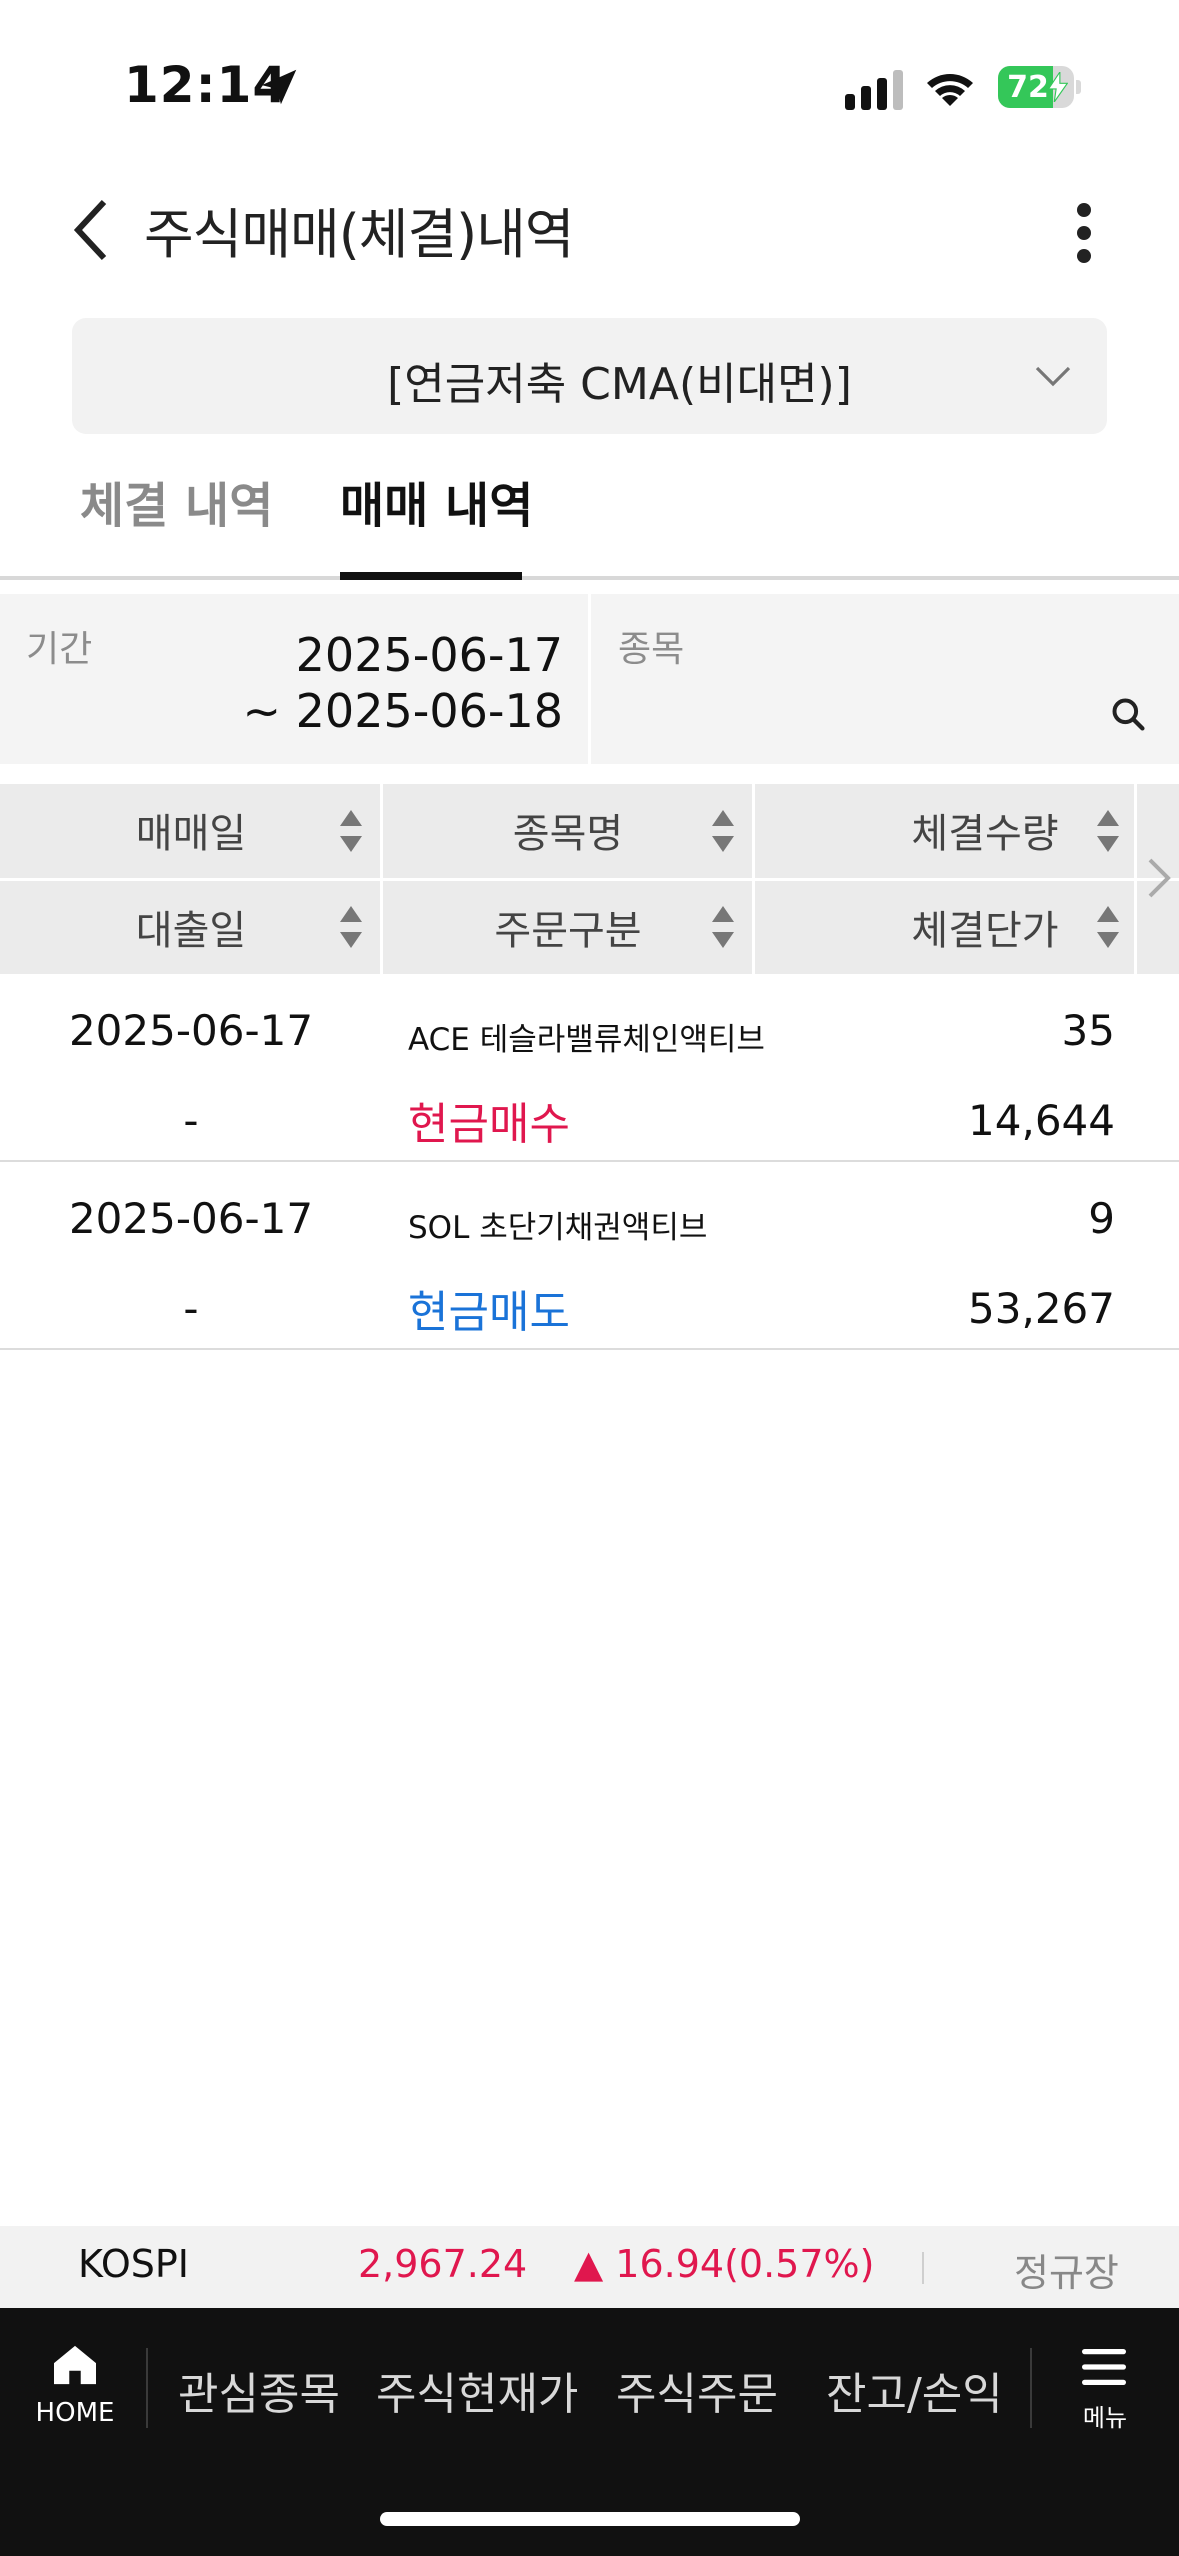 The height and width of the screenshot is (2556, 1179). What do you see at coordinates (1041, 1308) in the screenshot?
I see `exec-price: 53,267` at bounding box center [1041, 1308].